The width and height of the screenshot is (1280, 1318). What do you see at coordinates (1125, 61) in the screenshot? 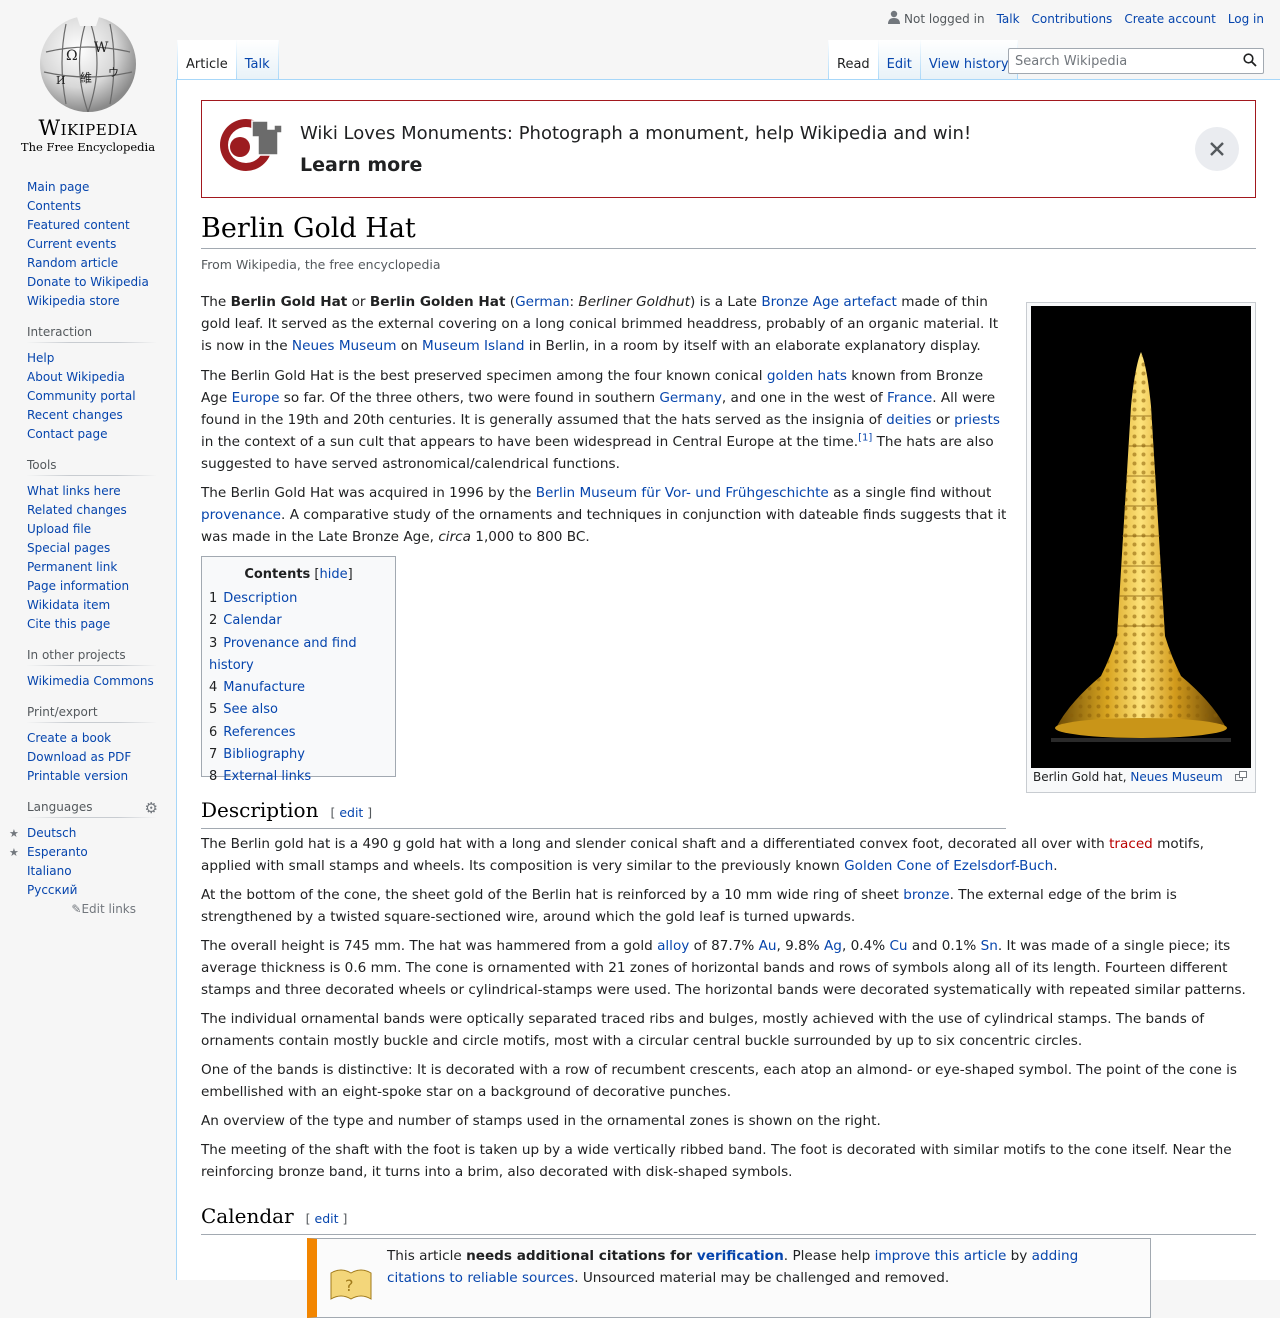
I see `search-input` at bounding box center [1125, 61].